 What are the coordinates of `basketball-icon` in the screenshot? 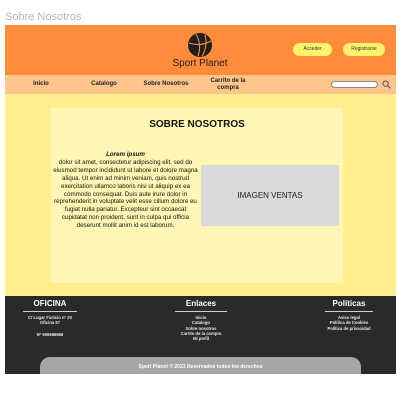 It's located at (200, 45).